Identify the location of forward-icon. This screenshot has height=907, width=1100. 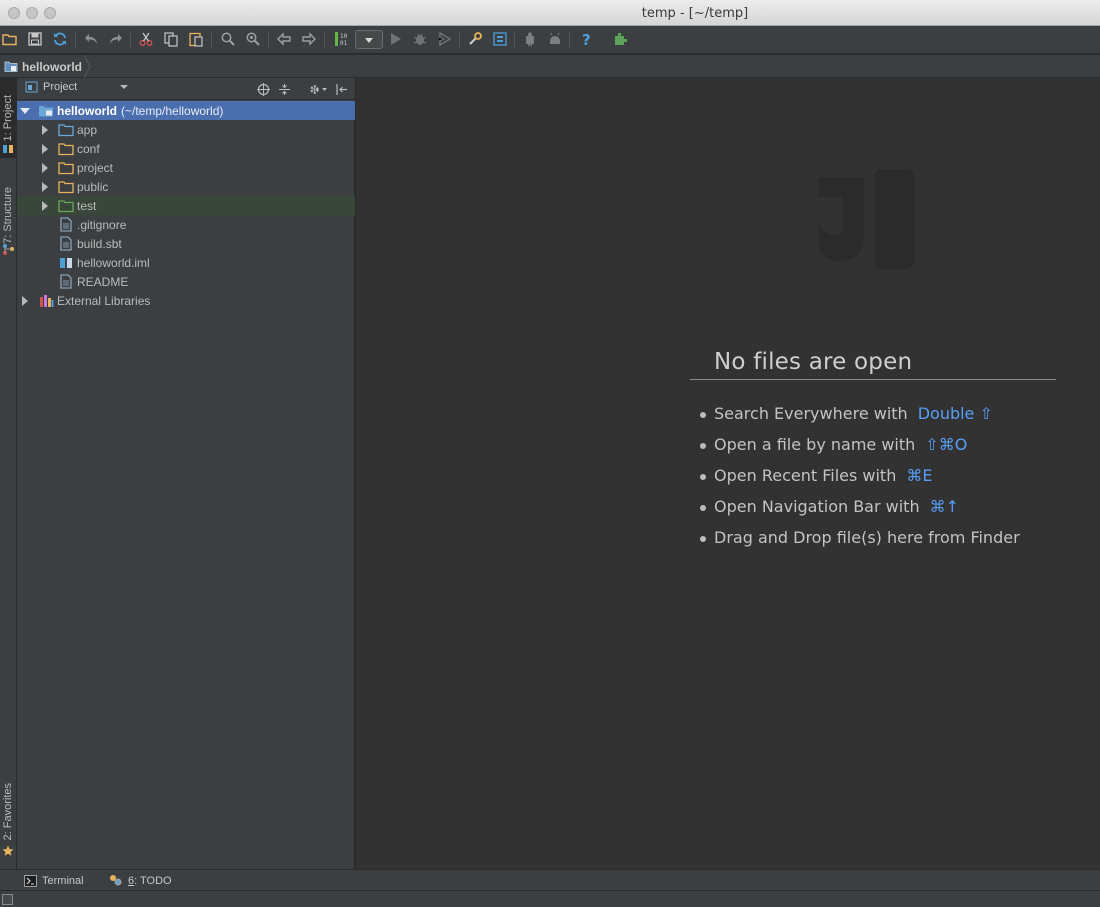
(309, 39).